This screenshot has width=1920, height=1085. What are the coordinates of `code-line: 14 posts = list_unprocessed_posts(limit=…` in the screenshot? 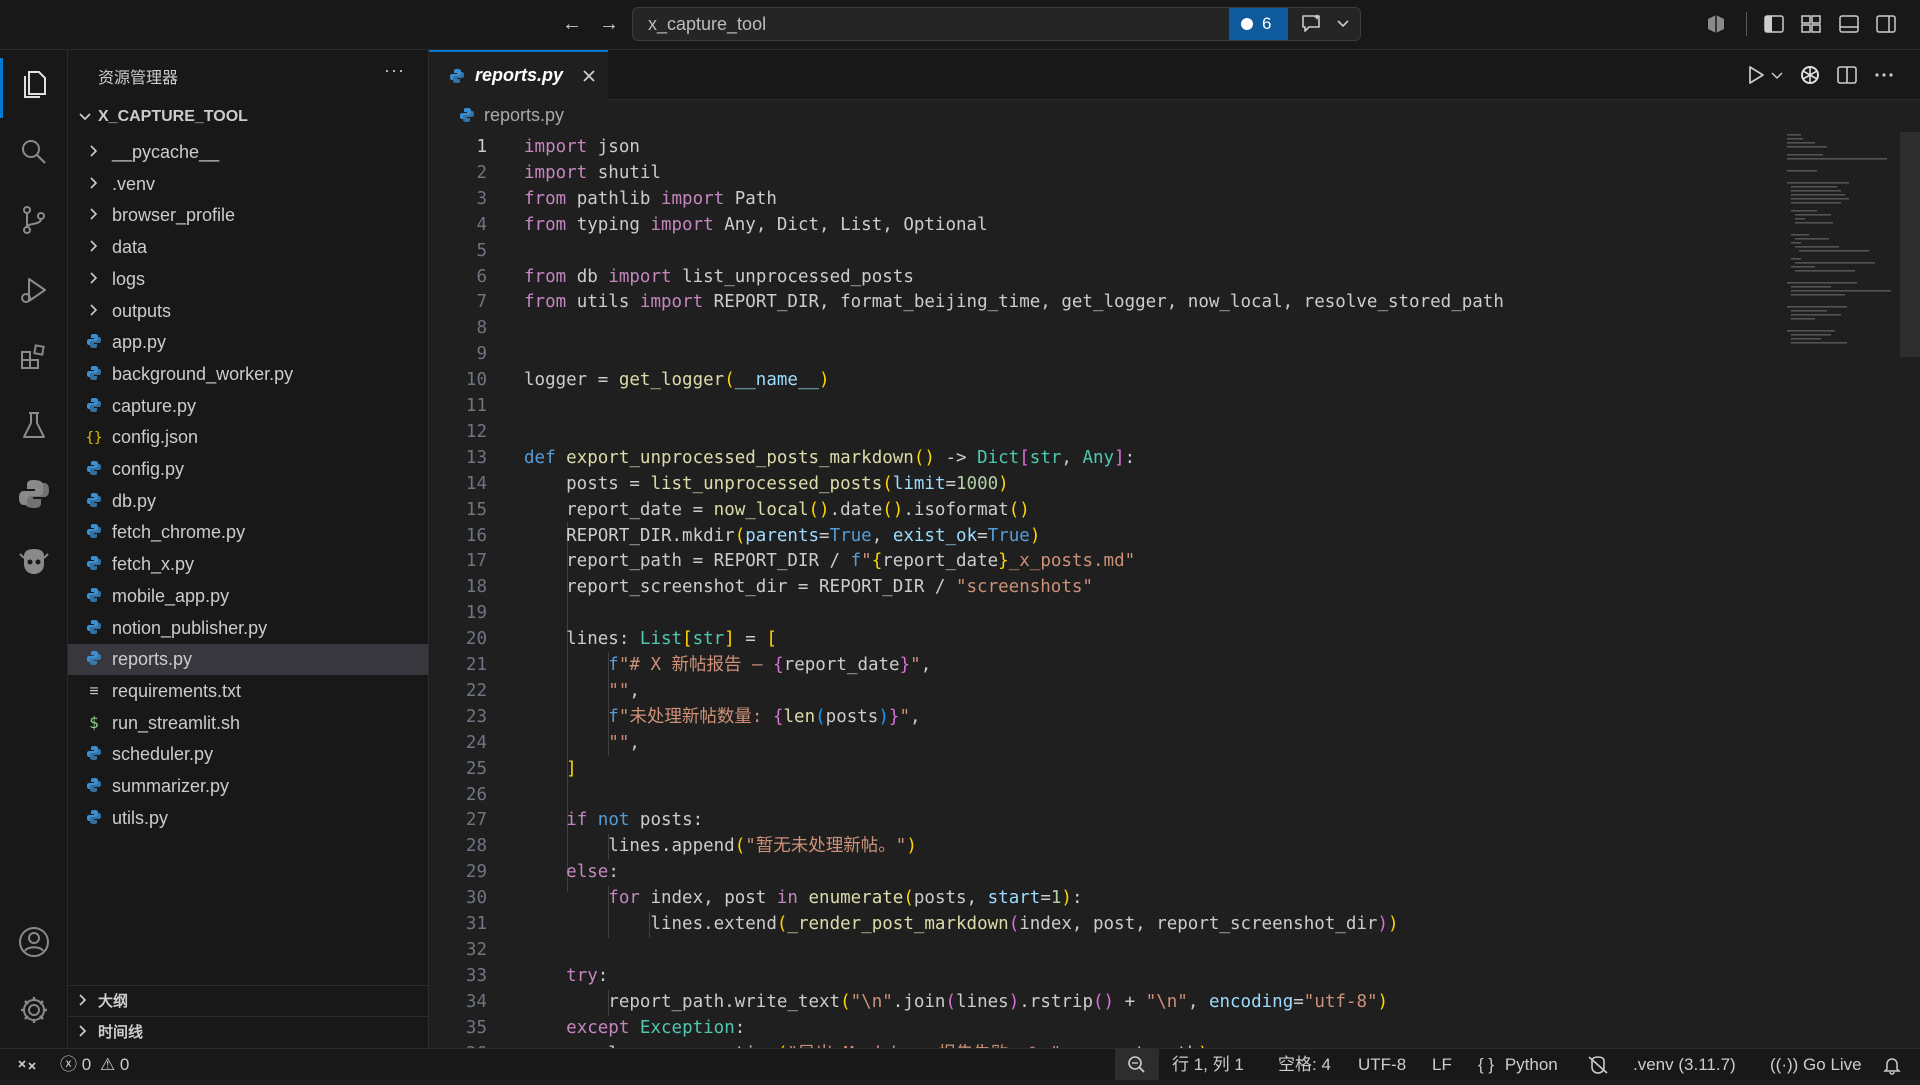 It's located at (1104, 484).